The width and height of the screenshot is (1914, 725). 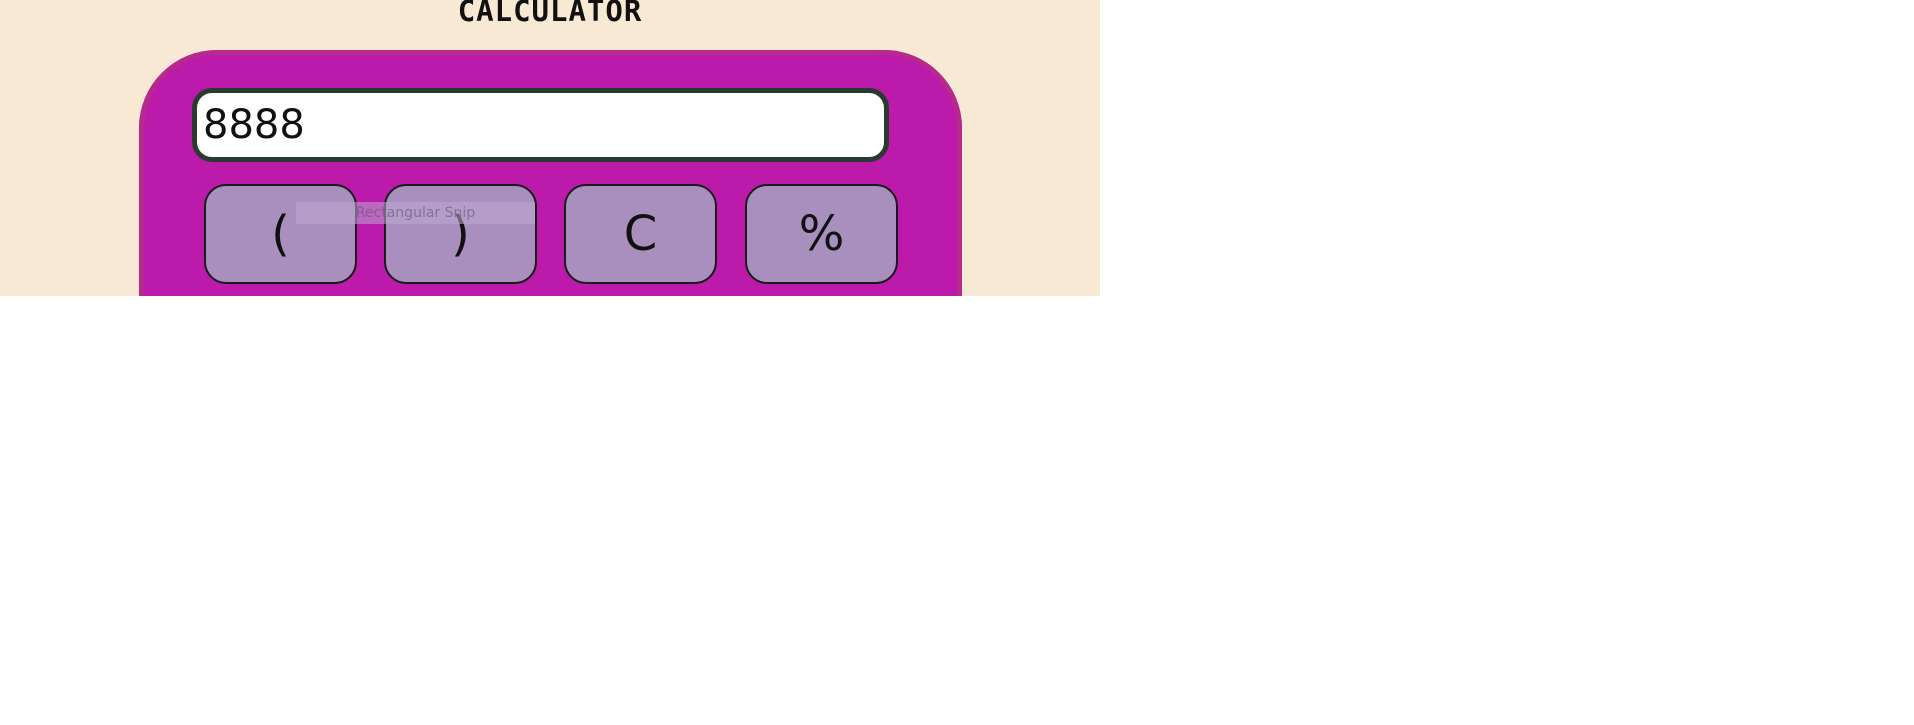 I want to click on open-paren-button: (, so click(x=280, y=234).